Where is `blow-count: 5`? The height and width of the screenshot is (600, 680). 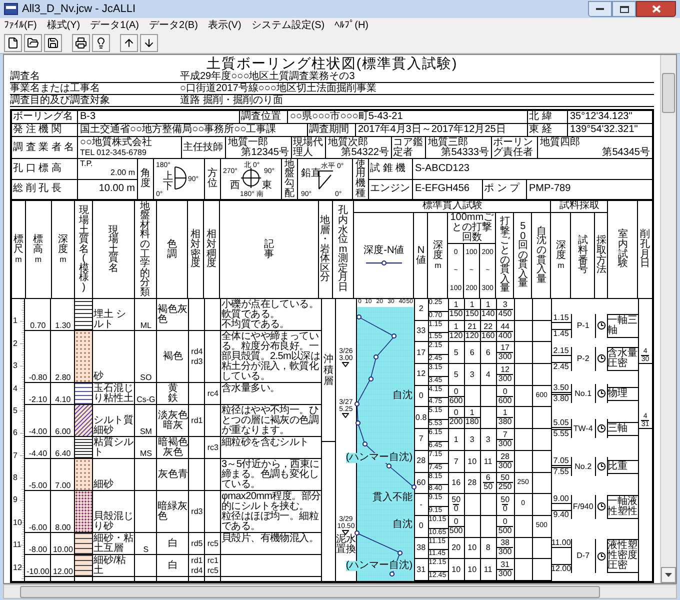 blow-count: 5 is located at coordinates (456, 374).